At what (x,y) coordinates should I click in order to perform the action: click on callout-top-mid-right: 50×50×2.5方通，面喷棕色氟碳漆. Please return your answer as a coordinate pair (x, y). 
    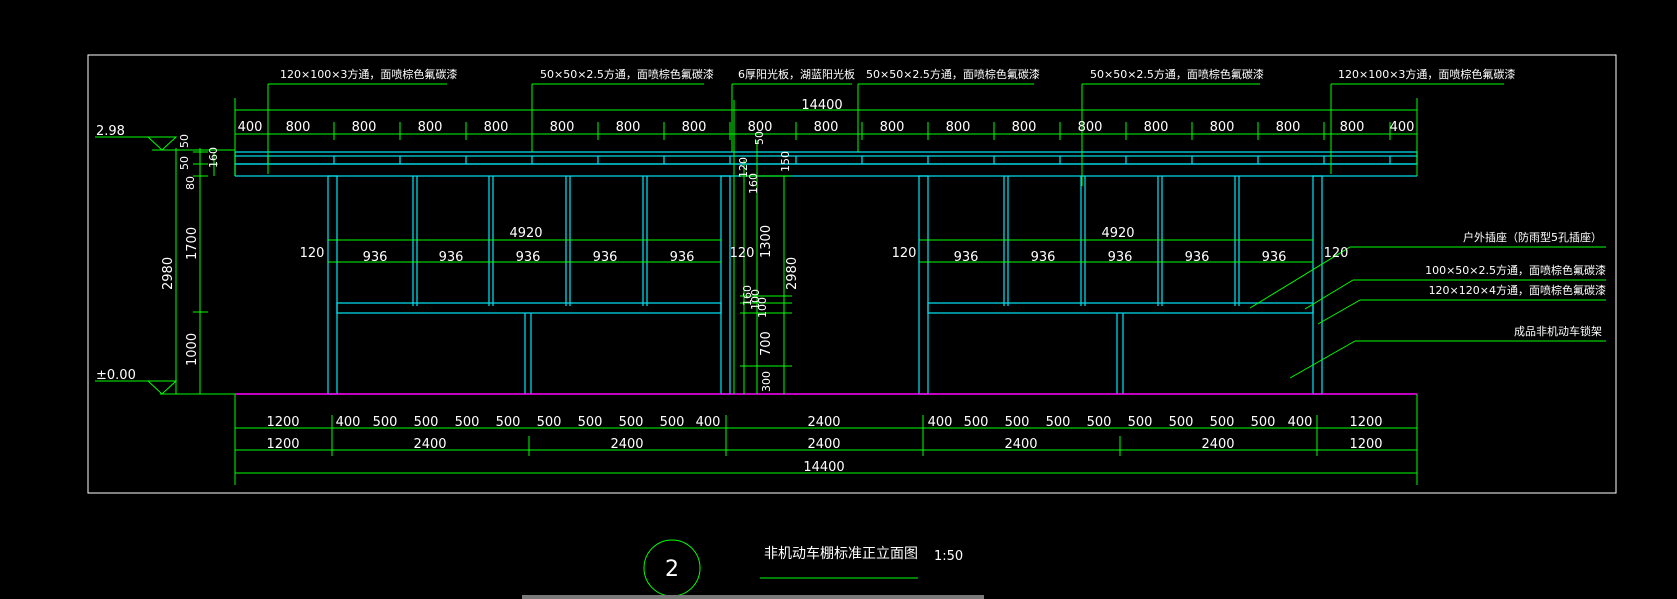
    Looking at the image, I should click on (953, 74).